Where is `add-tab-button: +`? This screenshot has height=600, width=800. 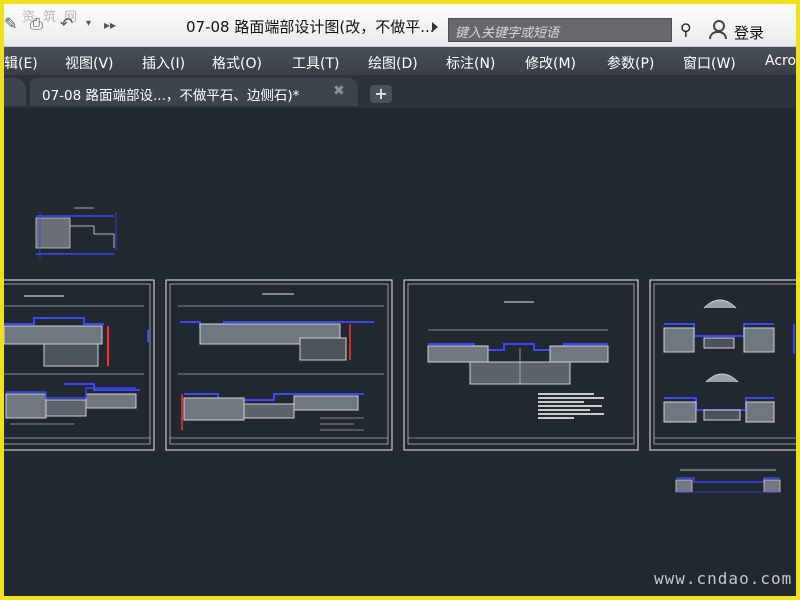
add-tab-button: + is located at coordinates (381, 94).